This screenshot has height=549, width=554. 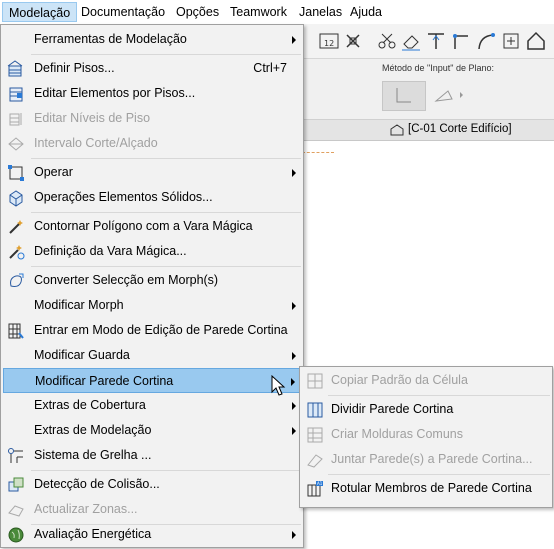 I want to click on collision-icon, so click(x=16, y=484).